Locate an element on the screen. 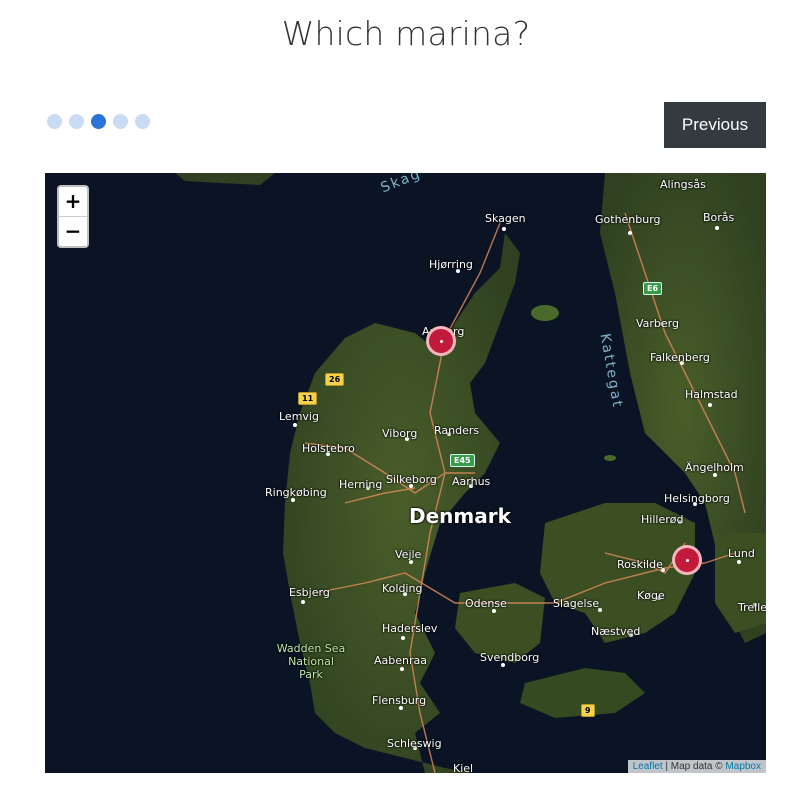  place-label: Silkeborg is located at coordinates (411, 479).